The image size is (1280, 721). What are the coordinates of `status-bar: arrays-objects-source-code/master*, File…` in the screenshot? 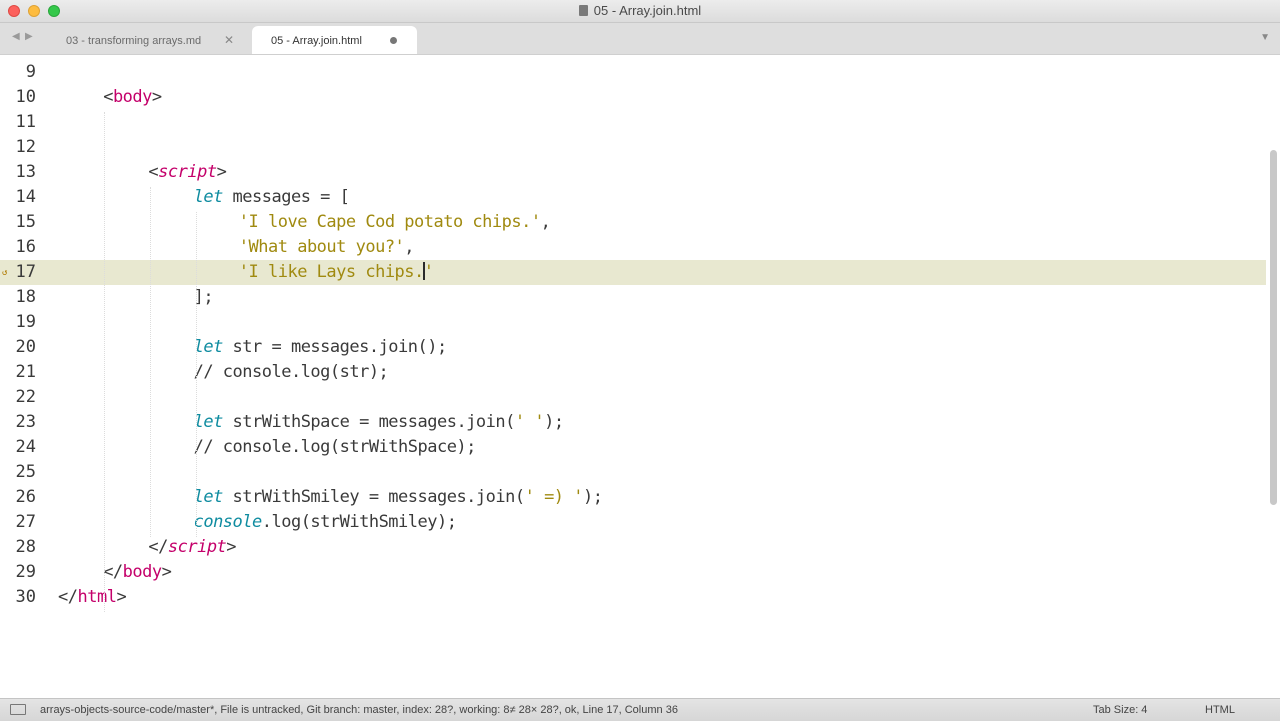 It's located at (640, 709).